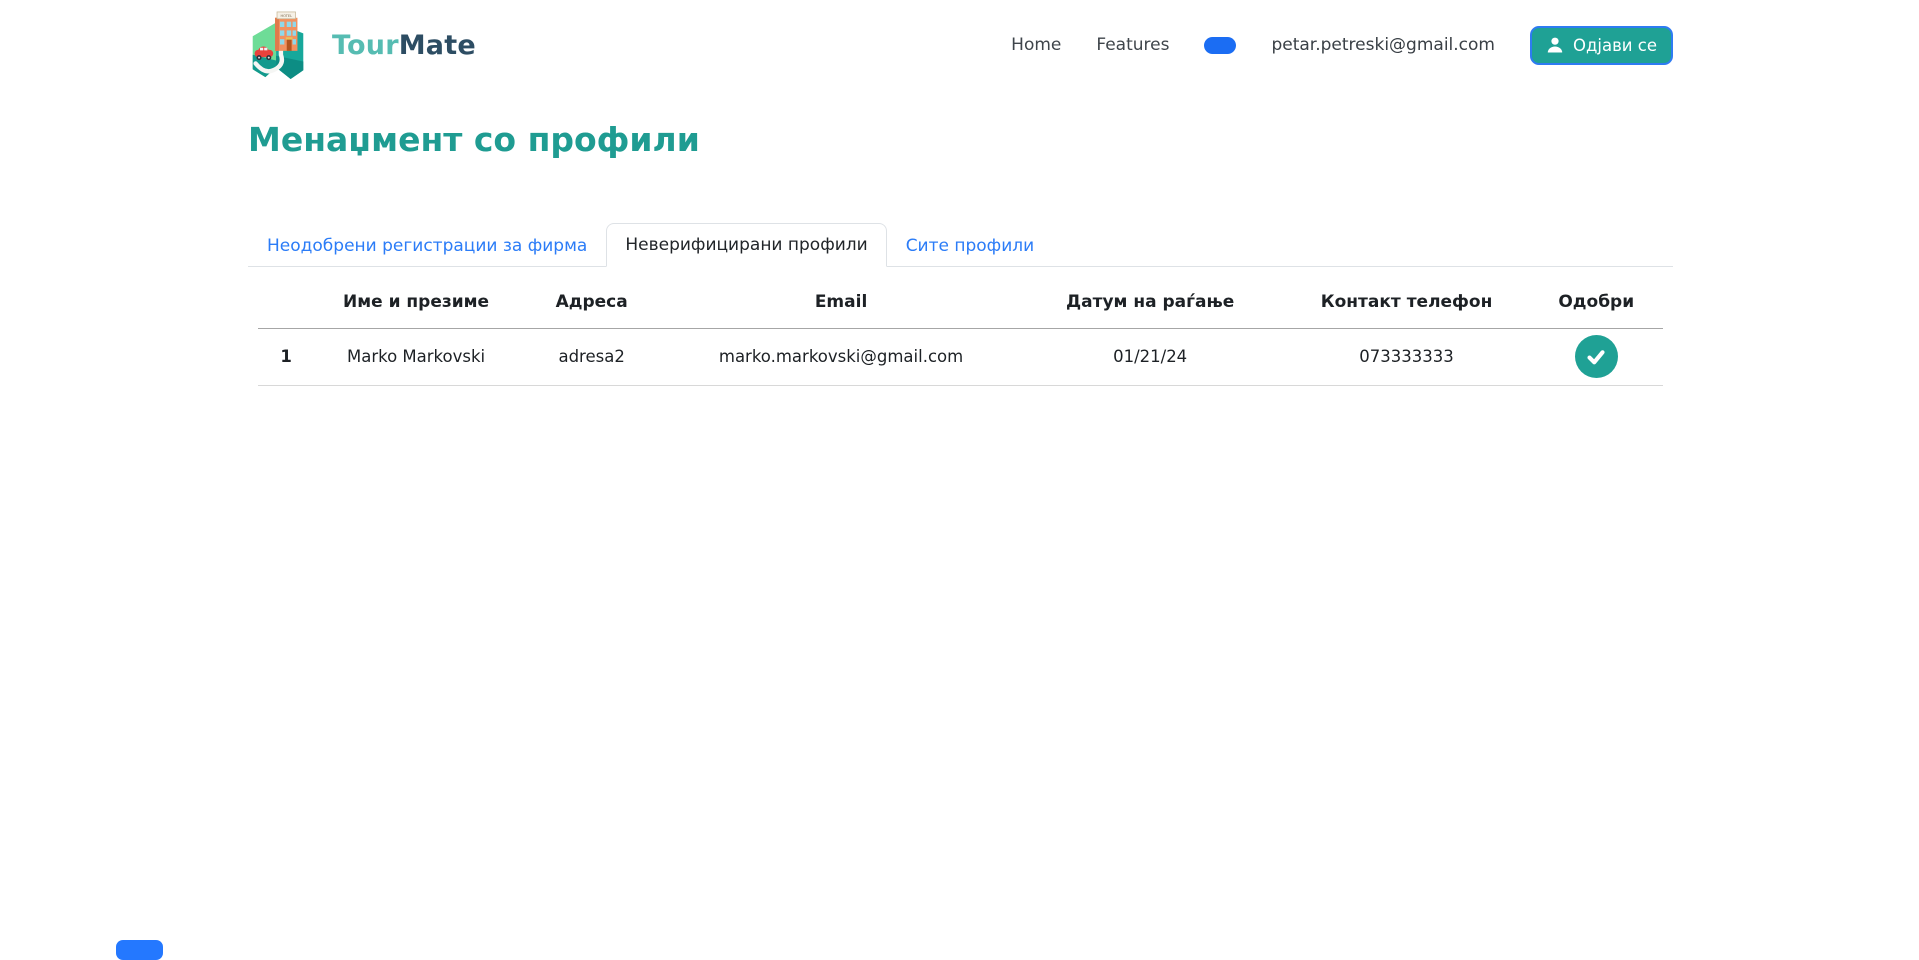 The width and height of the screenshot is (1919, 960). Describe the element at coordinates (416, 356) in the screenshot. I see `cell-full-name: Marko Markovski` at that location.